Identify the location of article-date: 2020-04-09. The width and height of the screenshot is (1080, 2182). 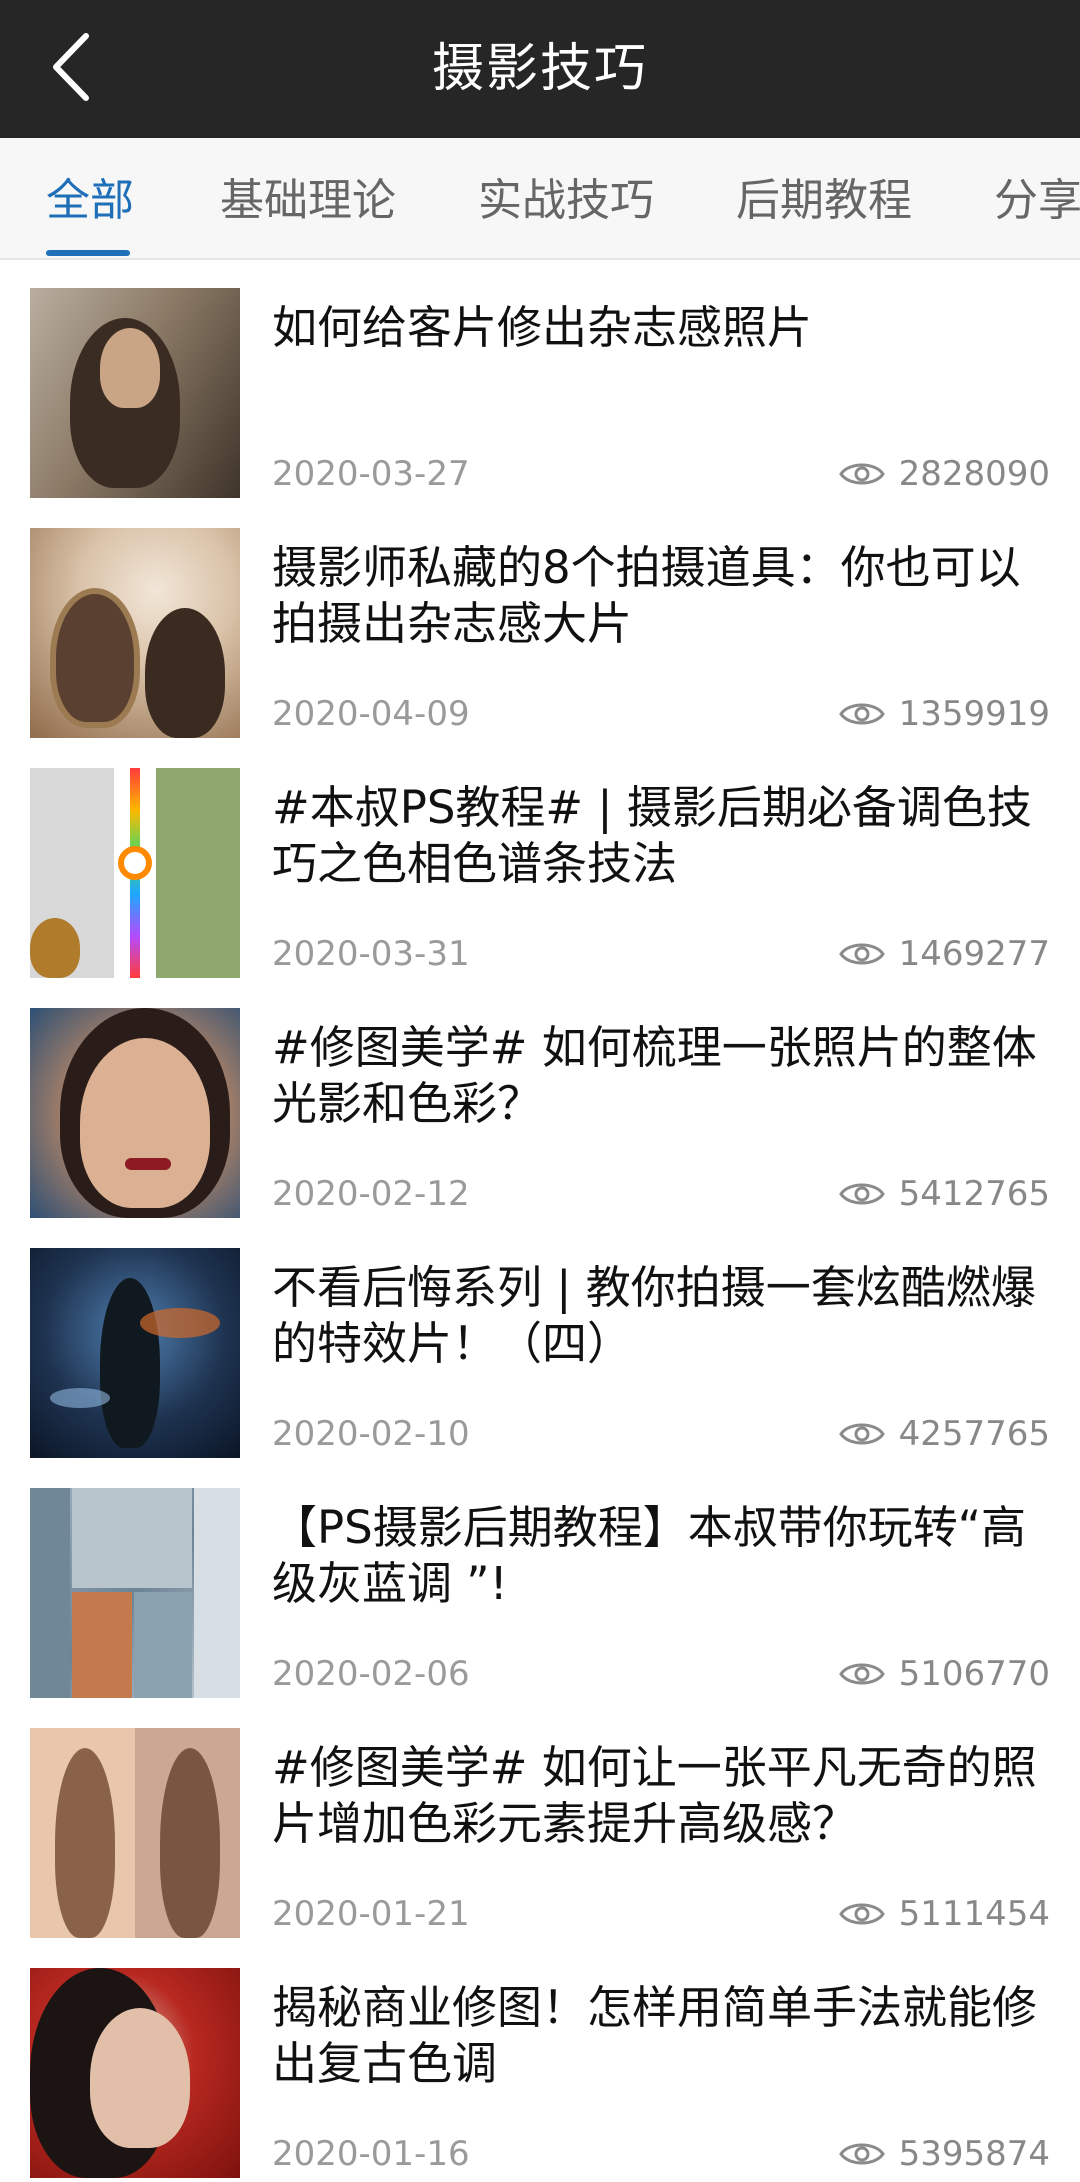
(371, 714).